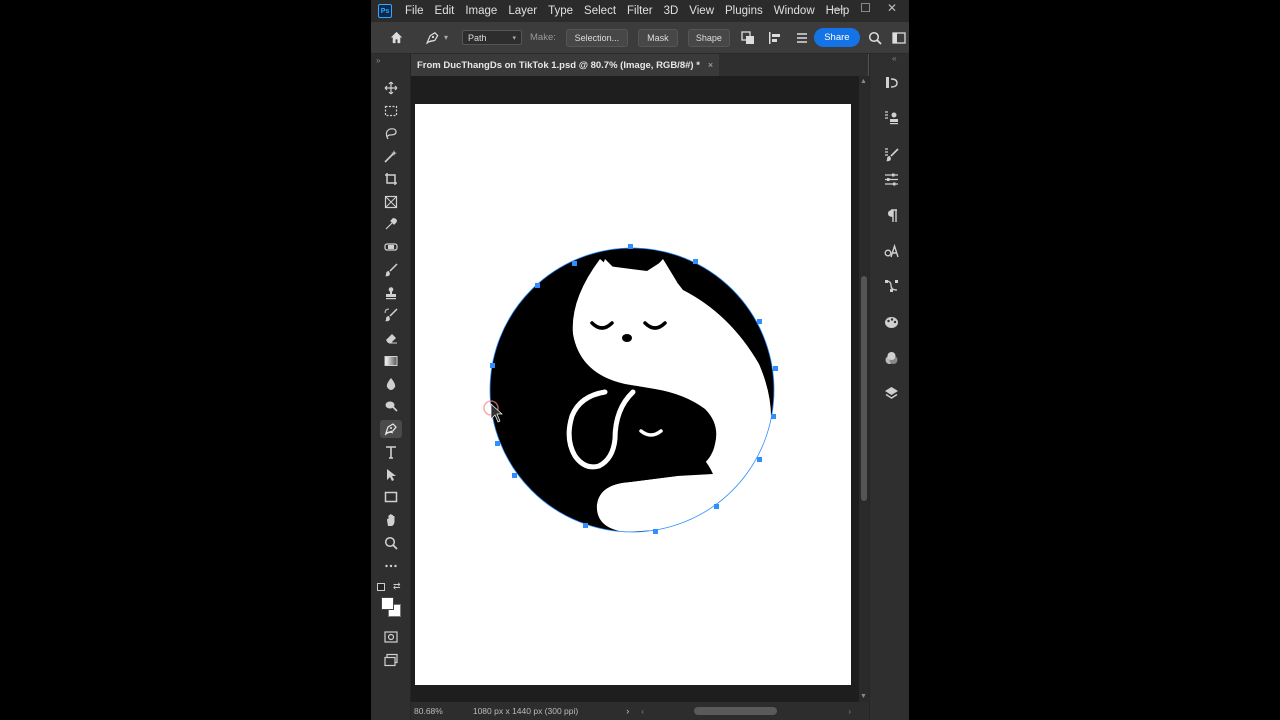 The height and width of the screenshot is (720, 1280). I want to click on eyedropper-icon, so click(391, 224).